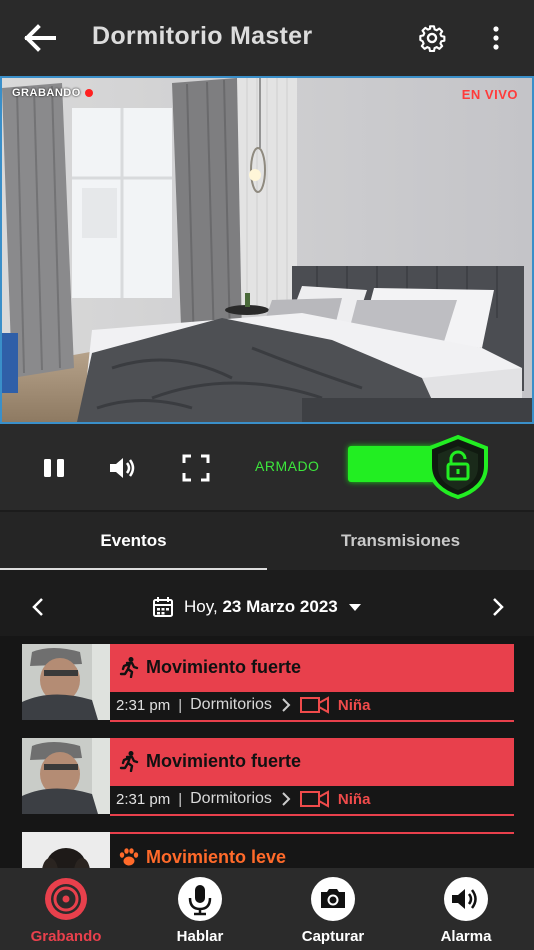  Describe the element at coordinates (163, 607) in the screenshot. I see `calendar-icon` at that location.